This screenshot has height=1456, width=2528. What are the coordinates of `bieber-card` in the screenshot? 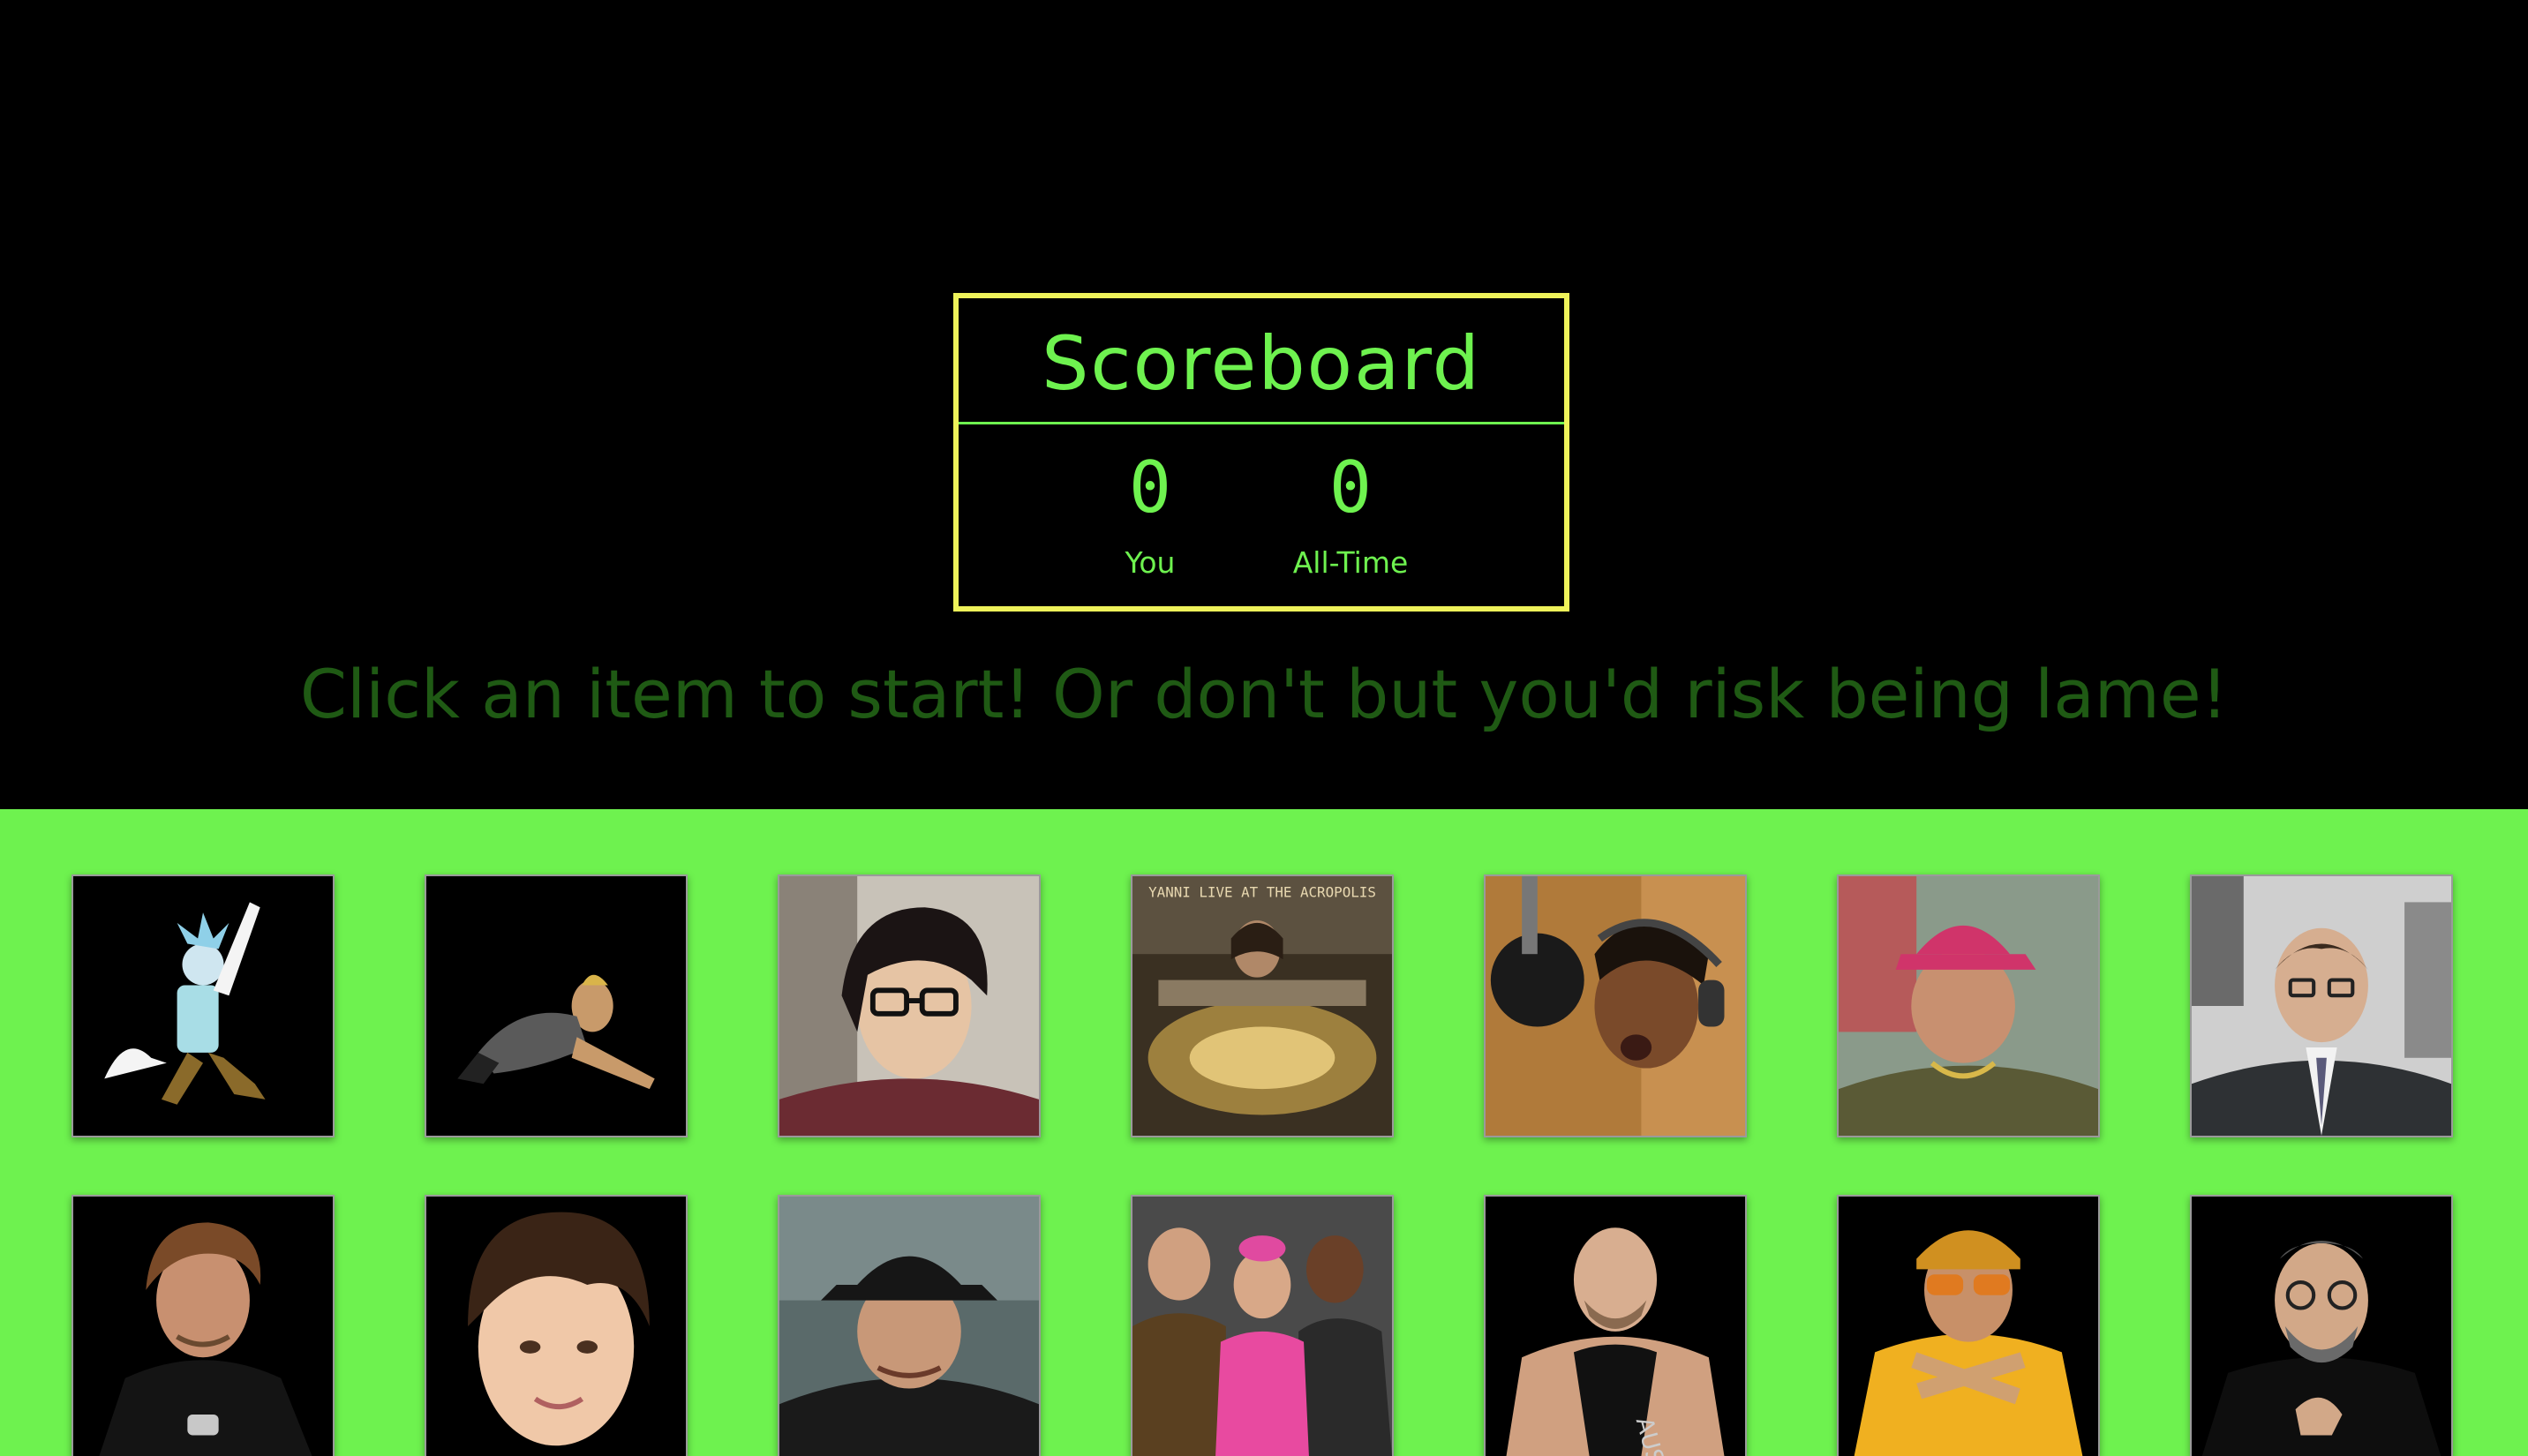 It's located at (556, 1325).